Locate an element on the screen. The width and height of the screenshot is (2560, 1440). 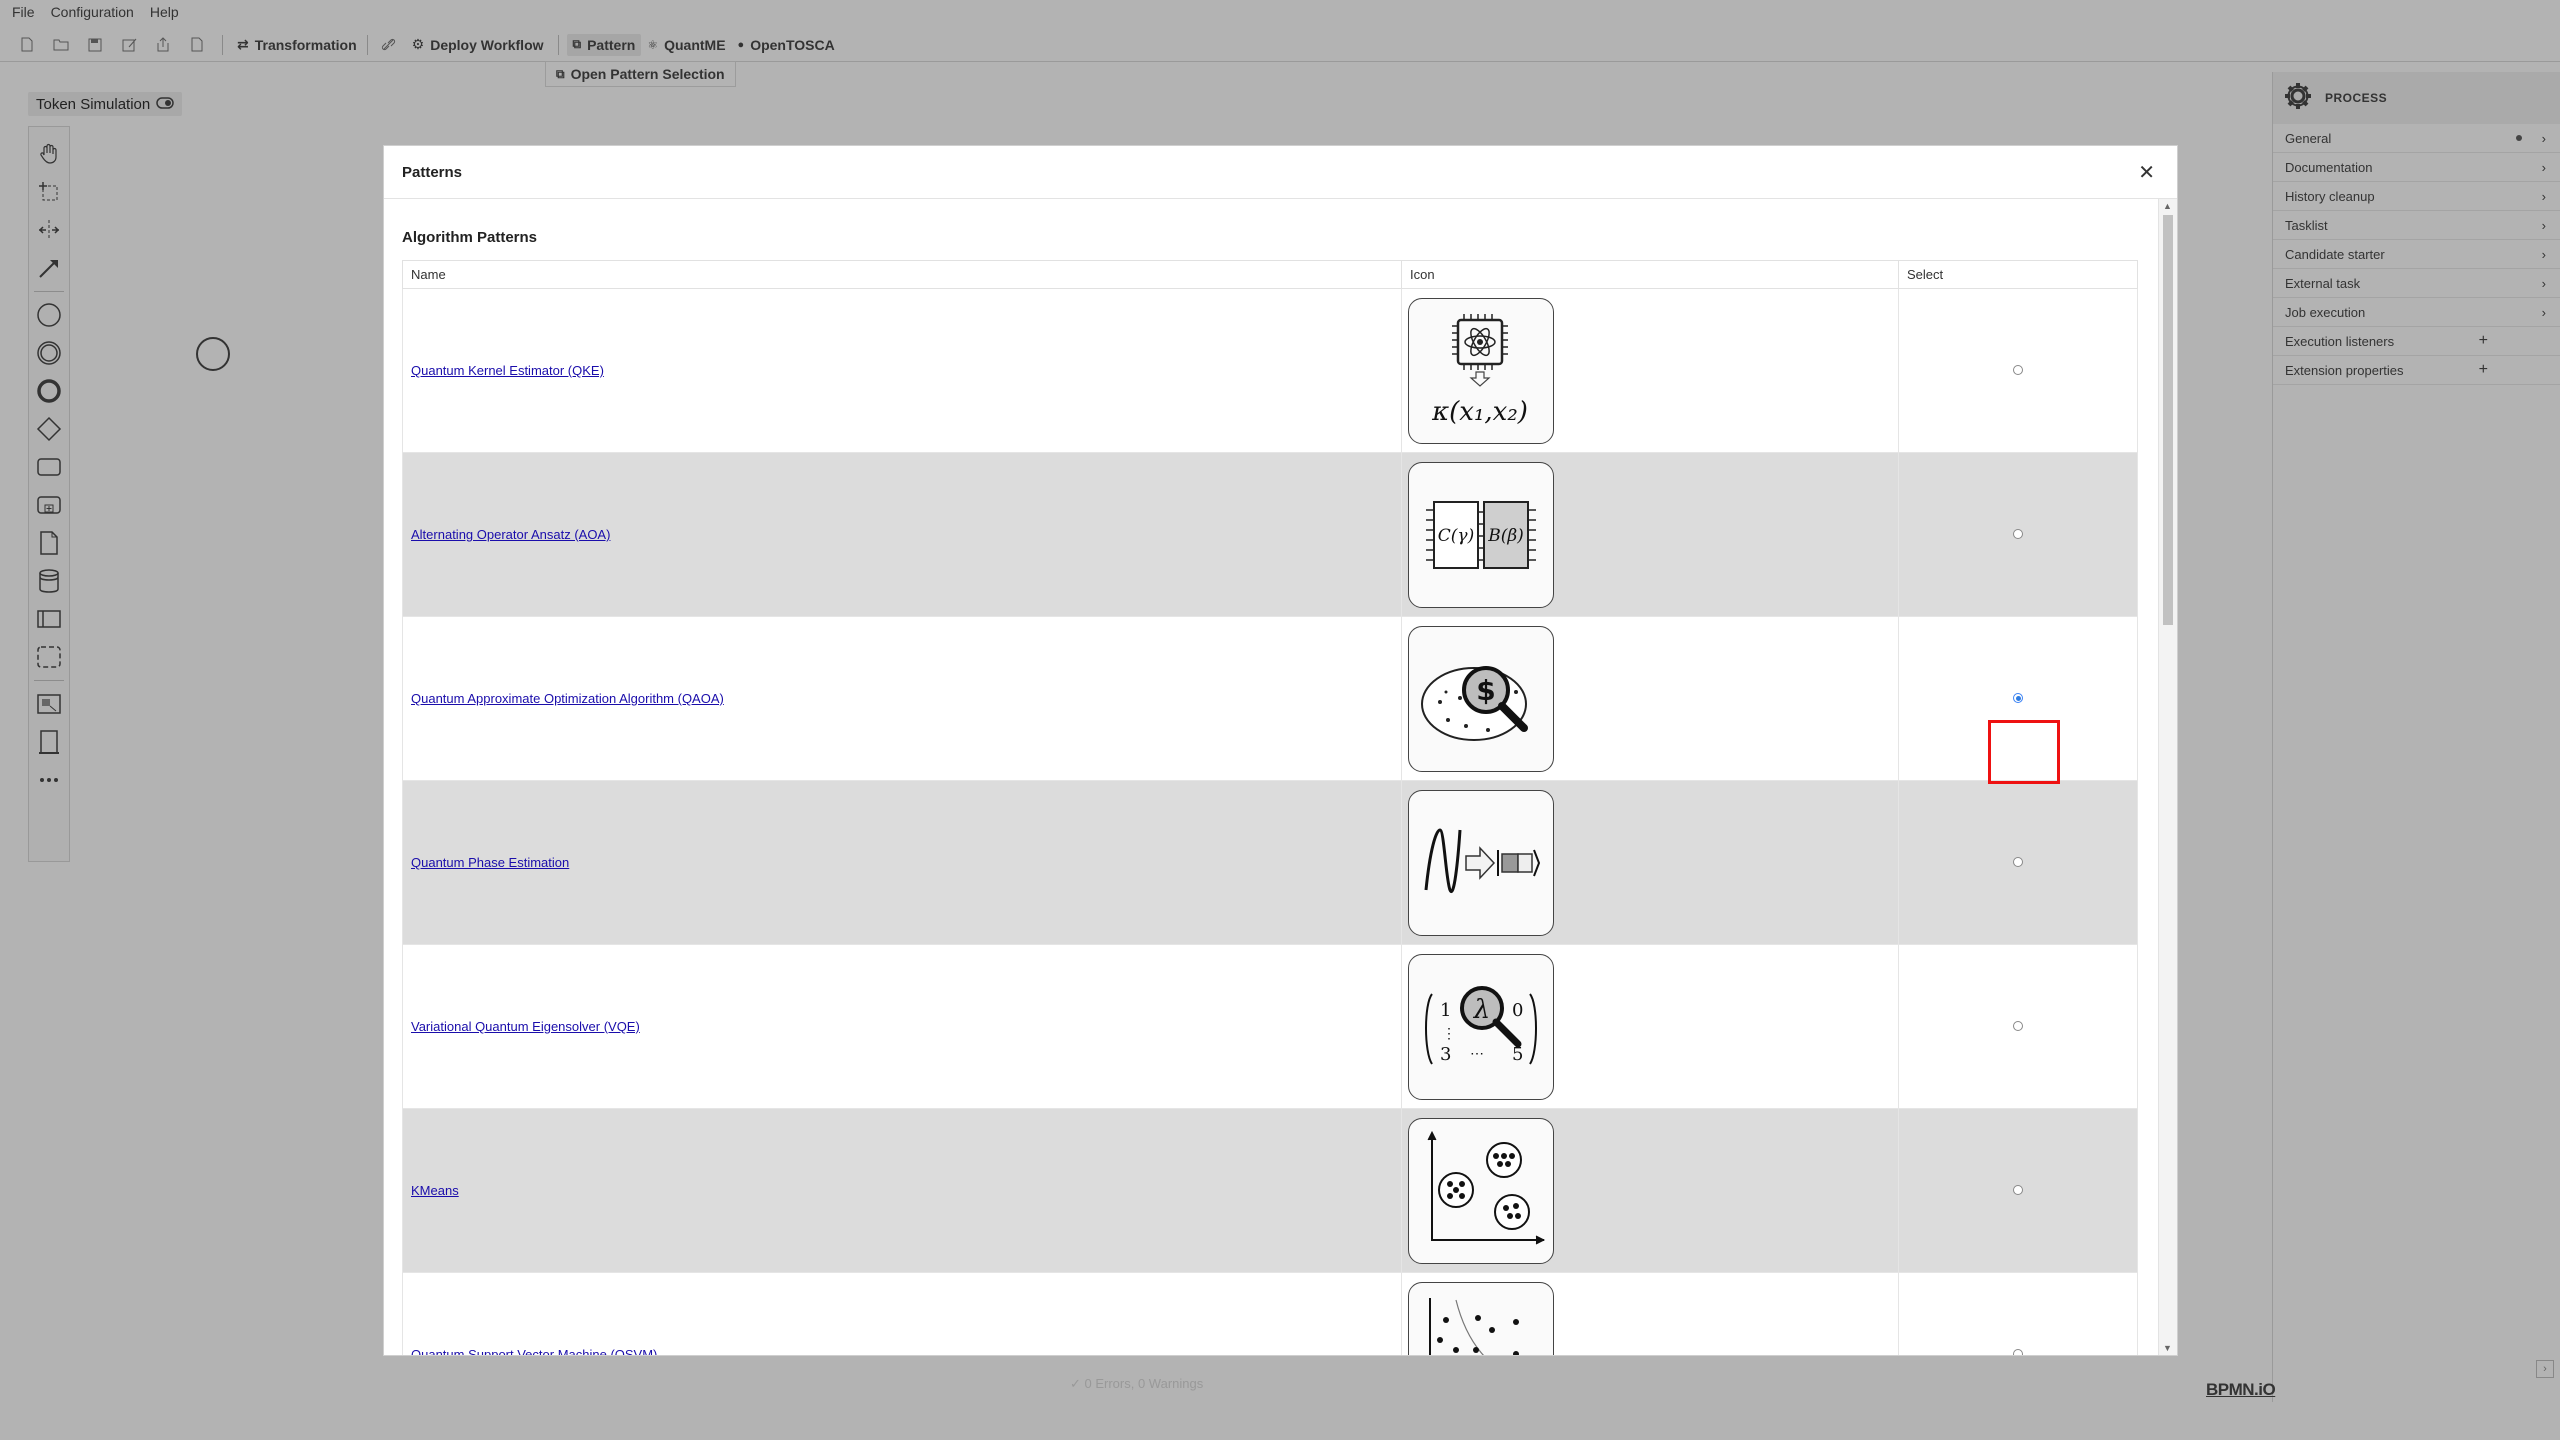
props-extension-properties: Extension properties + is located at coordinates (2416, 370).